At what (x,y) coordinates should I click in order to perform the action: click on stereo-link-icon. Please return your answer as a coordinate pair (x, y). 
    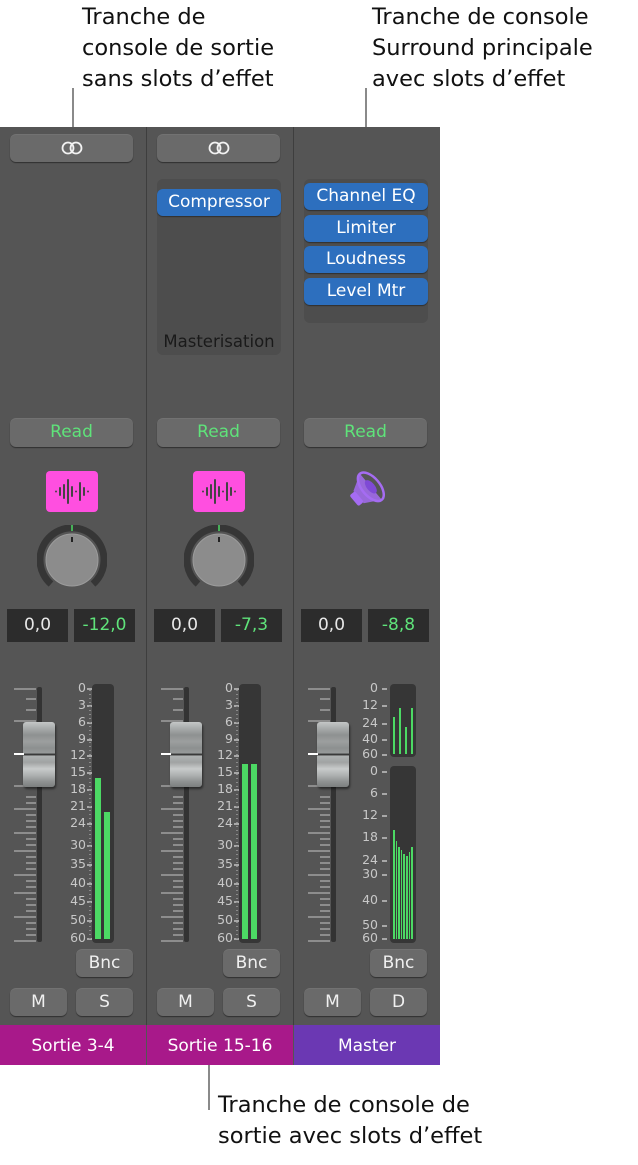
    Looking at the image, I should click on (218, 148).